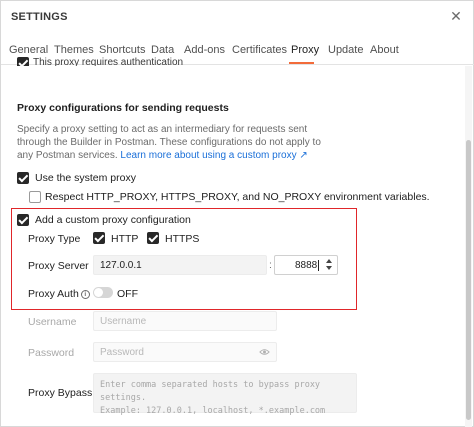 The image size is (474, 427). I want to click on password-input: Password, so click(185, 352).